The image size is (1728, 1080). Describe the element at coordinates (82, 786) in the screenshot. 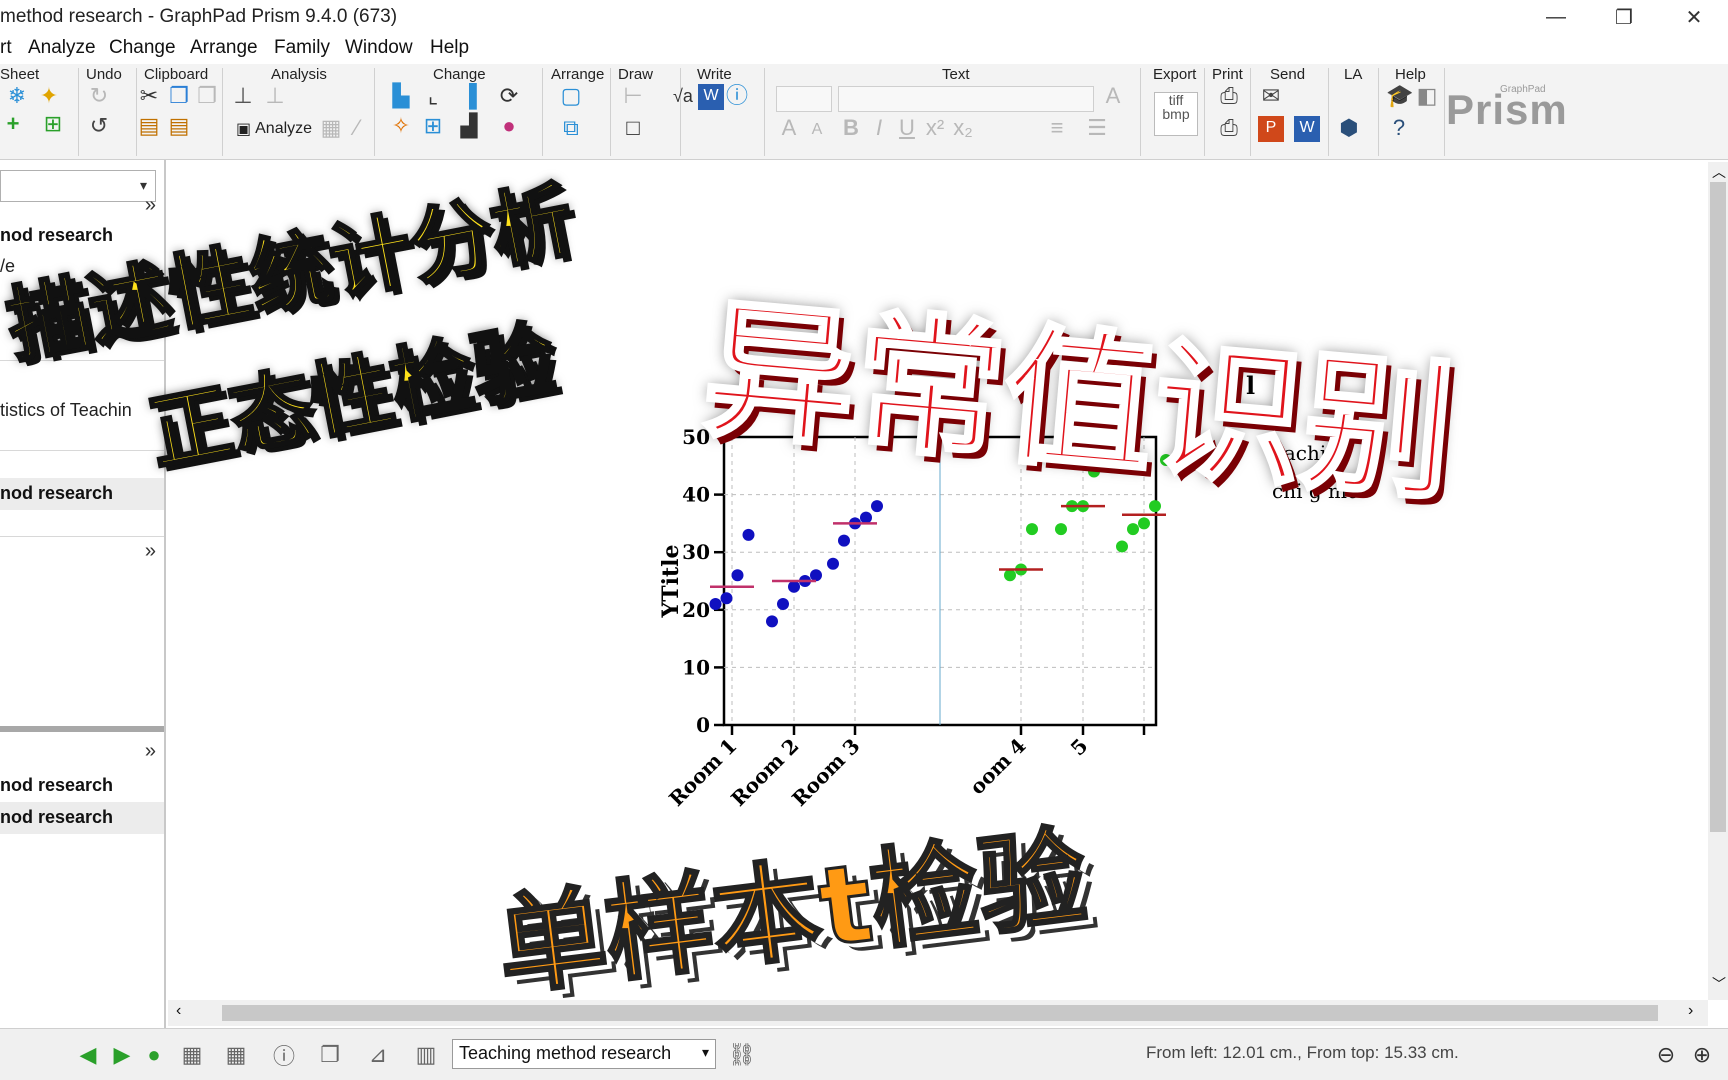

I see `nav-item-layout: nod research` at that location.